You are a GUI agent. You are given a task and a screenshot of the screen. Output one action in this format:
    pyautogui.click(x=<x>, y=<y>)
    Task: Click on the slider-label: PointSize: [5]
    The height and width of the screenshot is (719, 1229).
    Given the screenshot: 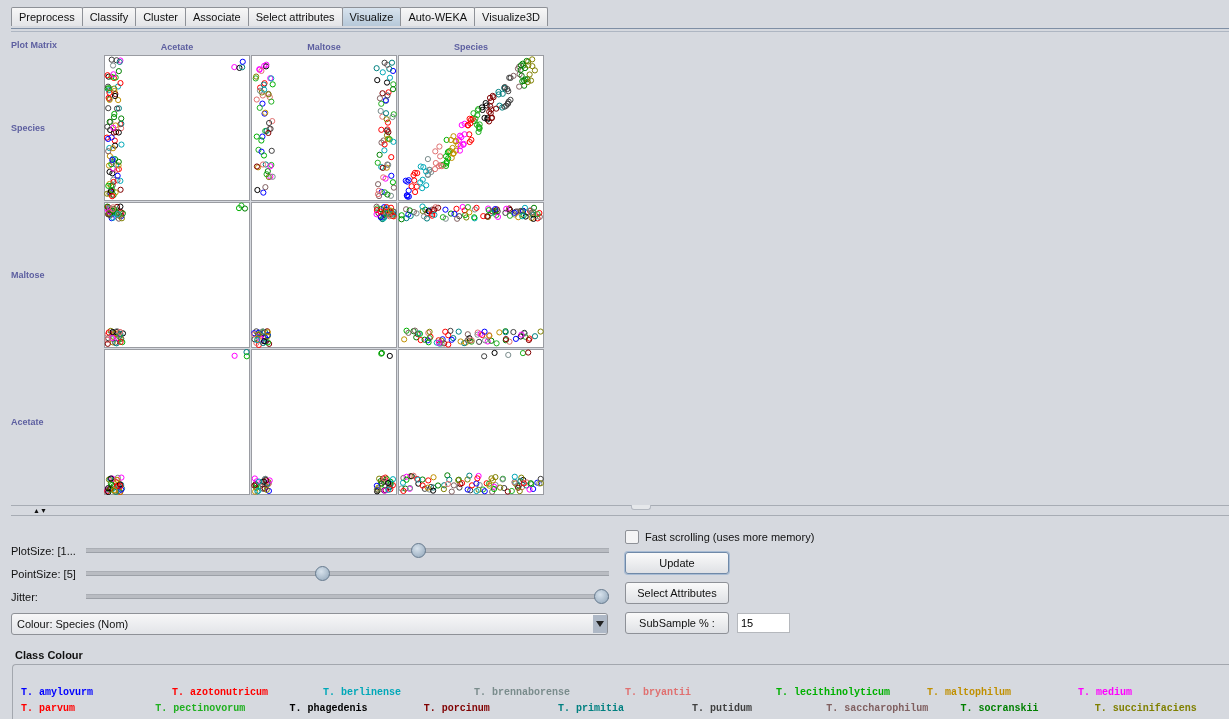 What is the action you would take?
    pyautogui.click(x=44, y=573)
    